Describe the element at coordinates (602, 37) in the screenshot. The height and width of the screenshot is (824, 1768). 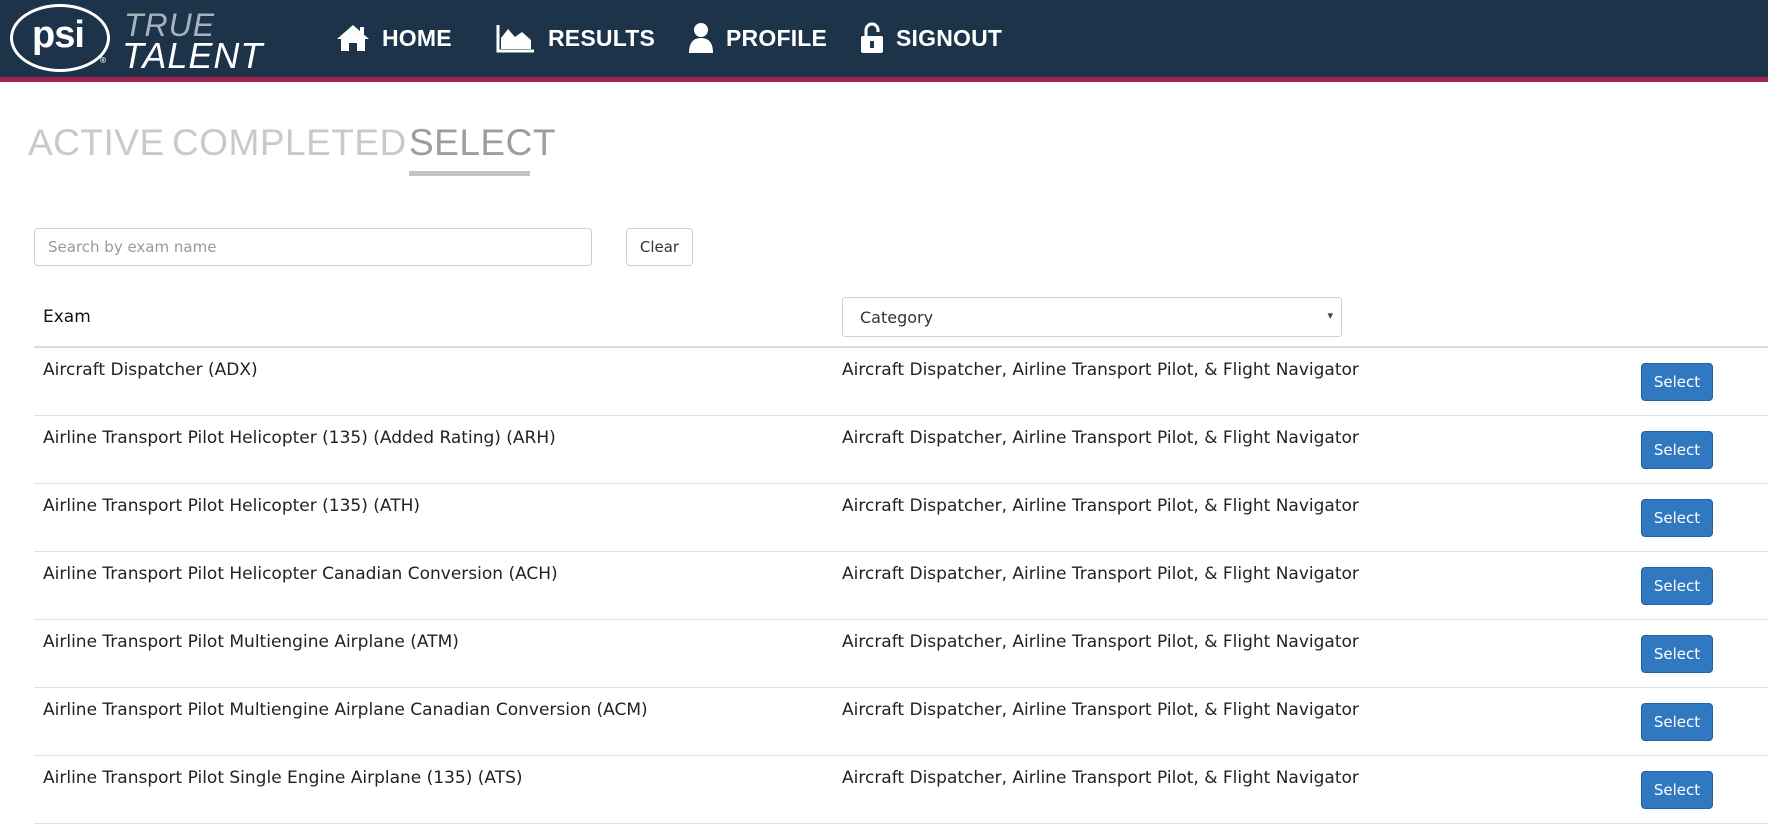
I see `nav-results-label: RESULTS` at that location.